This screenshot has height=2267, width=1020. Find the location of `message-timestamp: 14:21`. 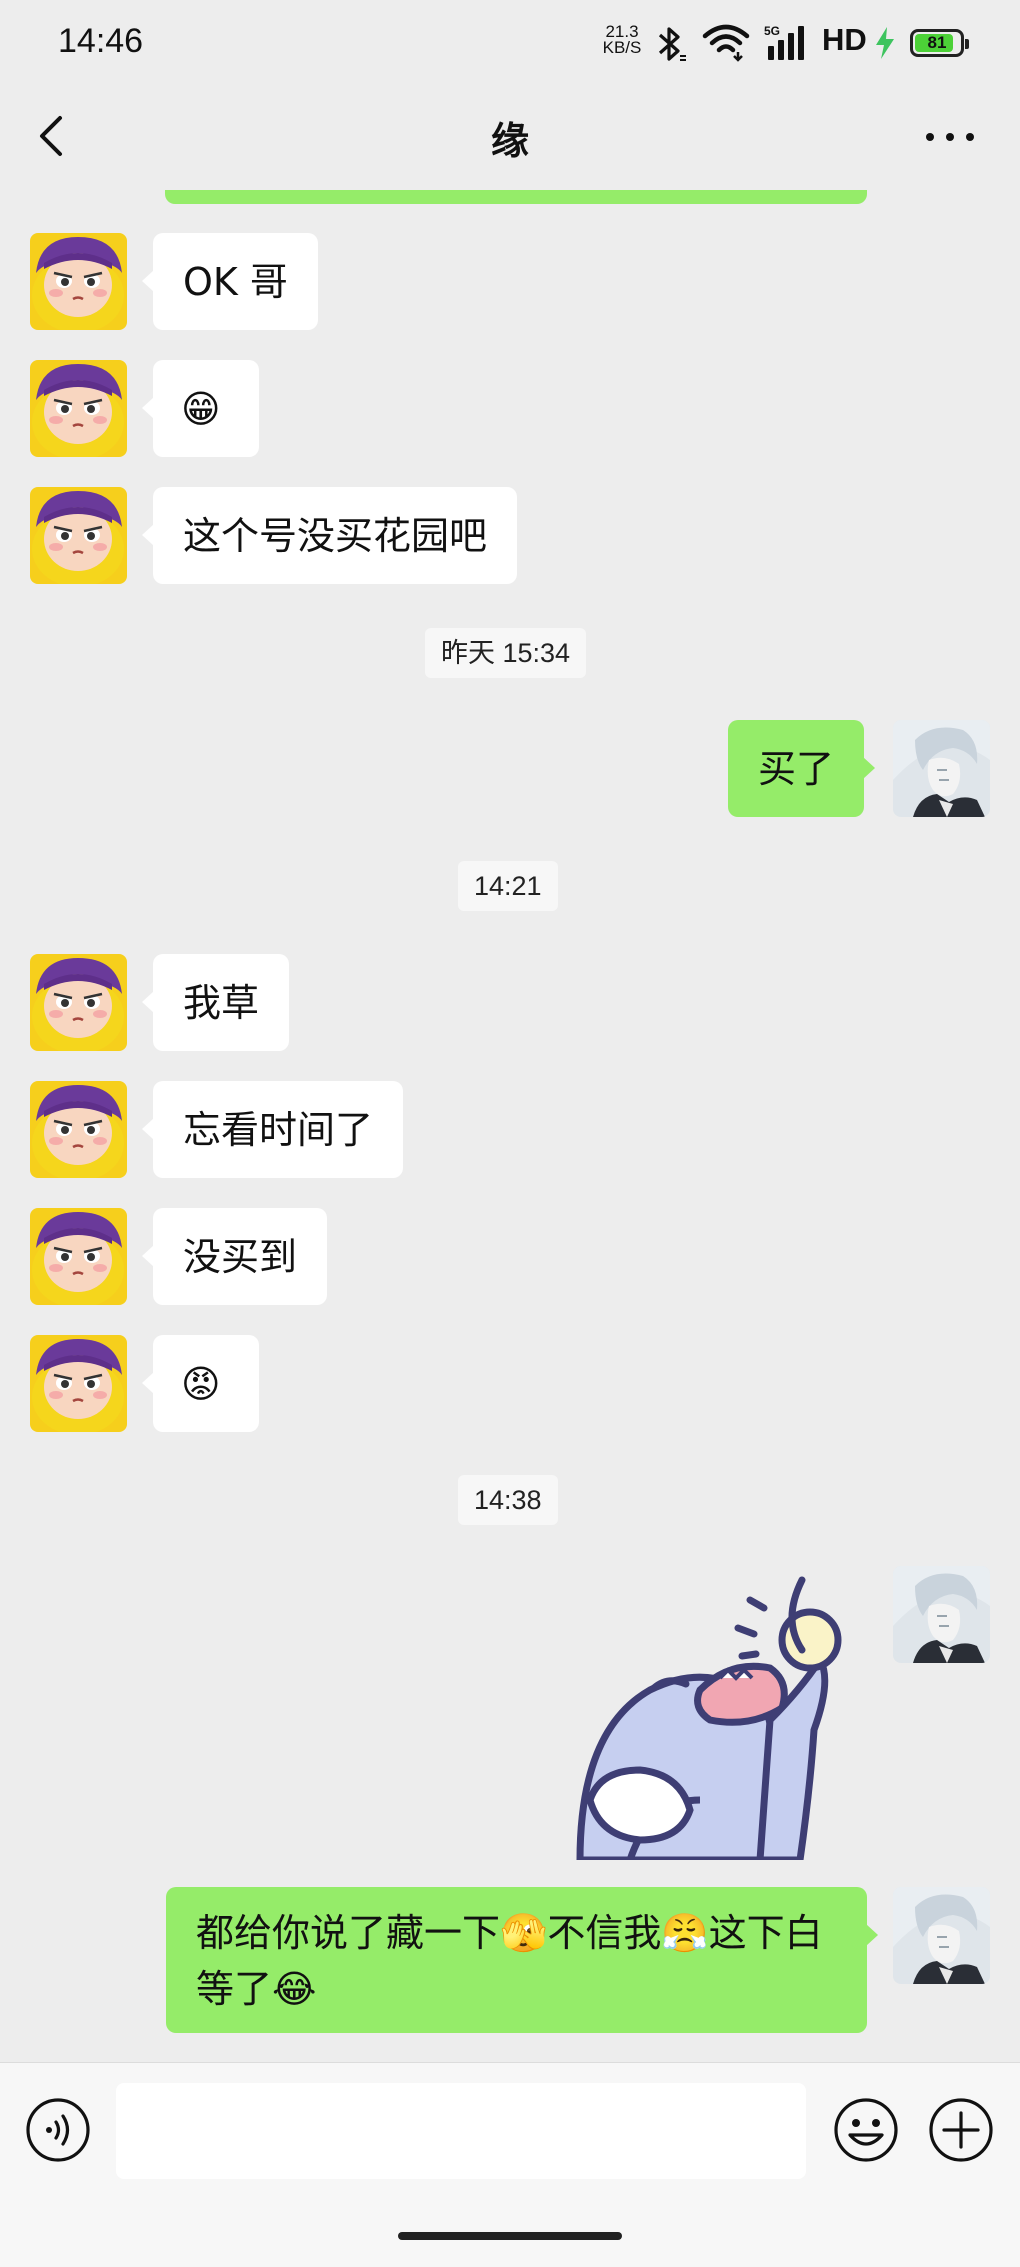

message-timestamp: 14:21 is located at coordinates (508, 886).